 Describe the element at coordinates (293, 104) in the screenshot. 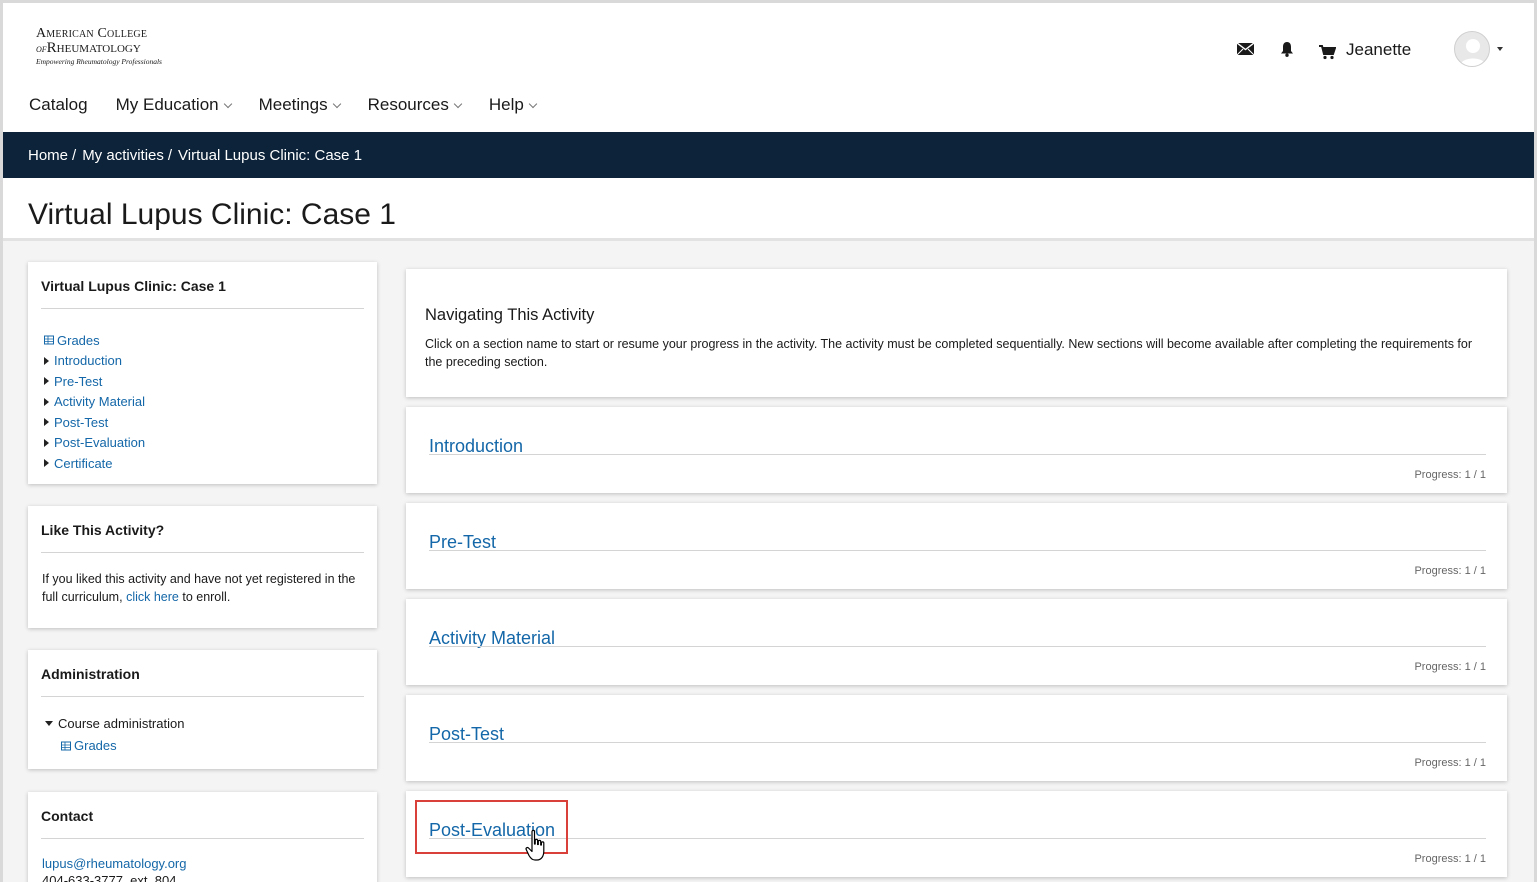

I see `nav-meetings-label: Meetings` at that location.